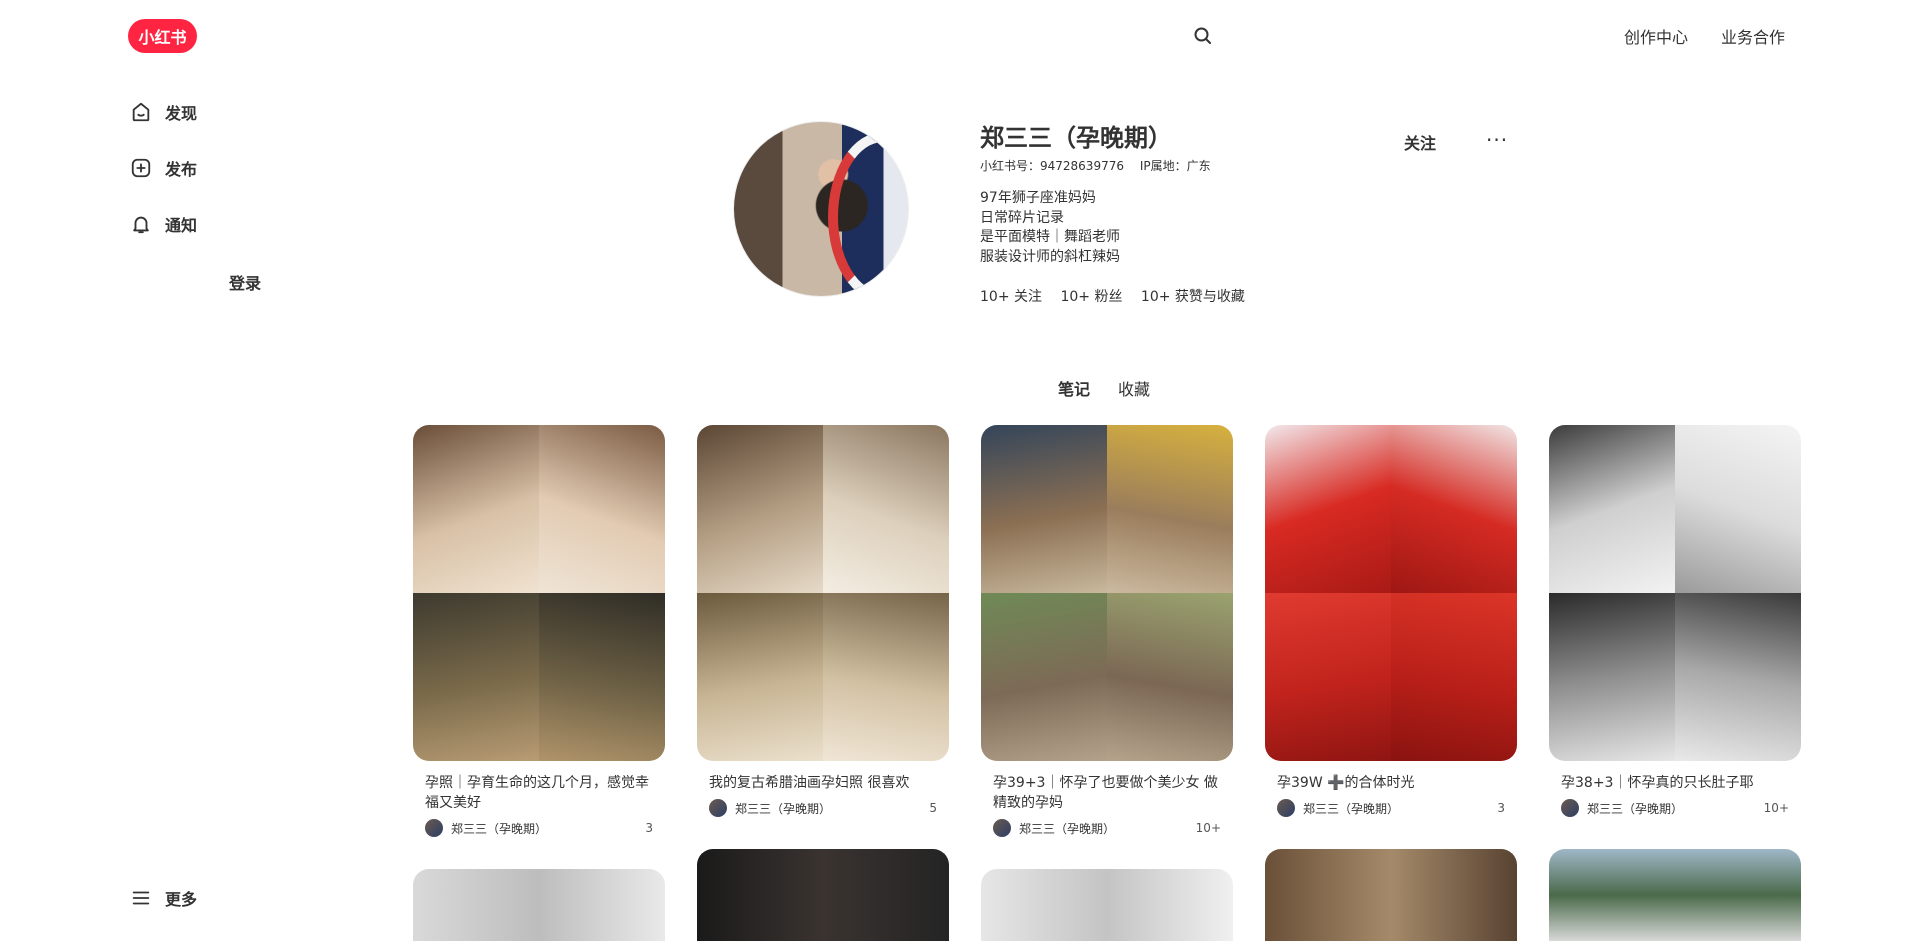 The width and height of the screenshot is (1920, 941). Describe the element at coordinates (539, 793) in the screenshot. I see `note-title: 孕照｜孕育生命的这几个月，感觉幸福又美好` at that location.